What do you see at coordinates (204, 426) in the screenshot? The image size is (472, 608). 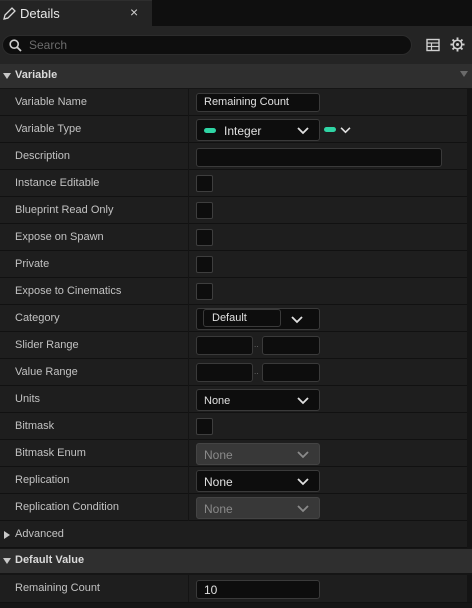 I see `bitmask-checkbox` at bounding box center [204, 426].